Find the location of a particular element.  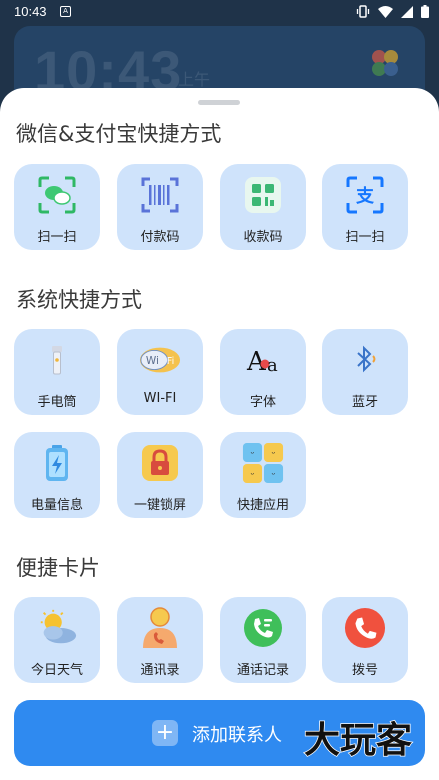

tile-battery-info: 电量信息 is located at coordinates (57, 475).